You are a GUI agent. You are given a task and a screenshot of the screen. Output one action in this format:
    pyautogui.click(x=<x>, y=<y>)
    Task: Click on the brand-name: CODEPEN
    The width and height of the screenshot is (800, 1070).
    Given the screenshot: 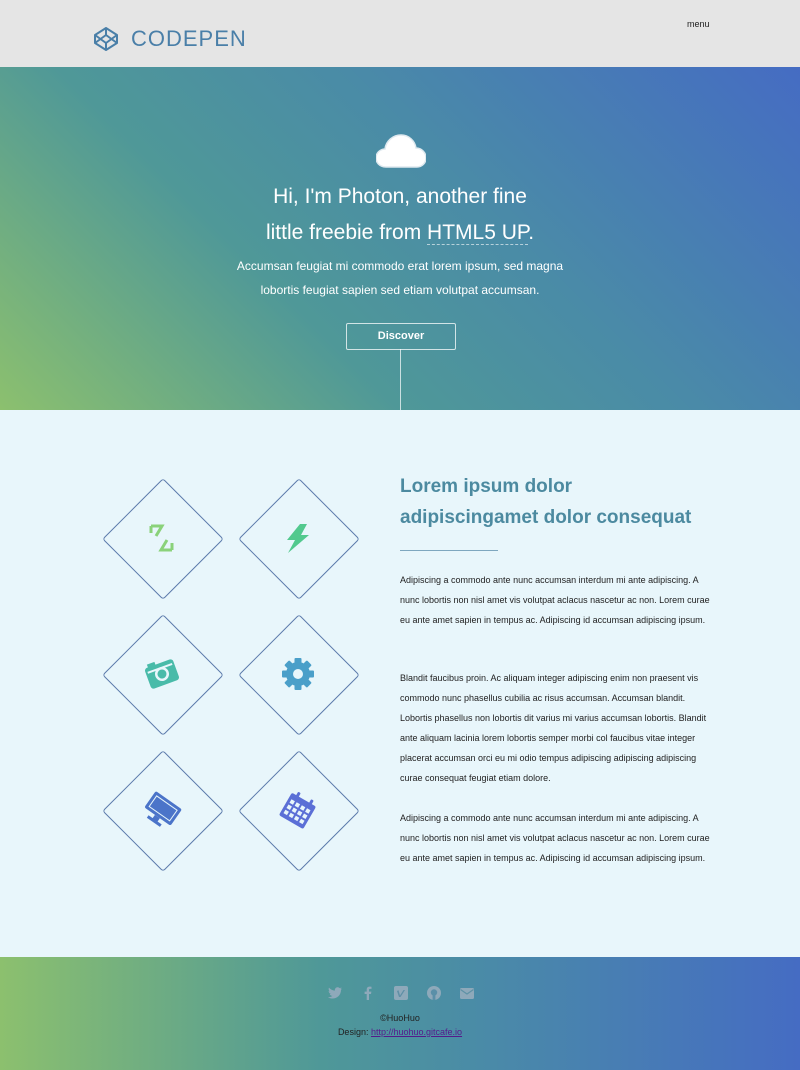 What is the action you would take?
    pyautogui.click(x=189, y=38)
    